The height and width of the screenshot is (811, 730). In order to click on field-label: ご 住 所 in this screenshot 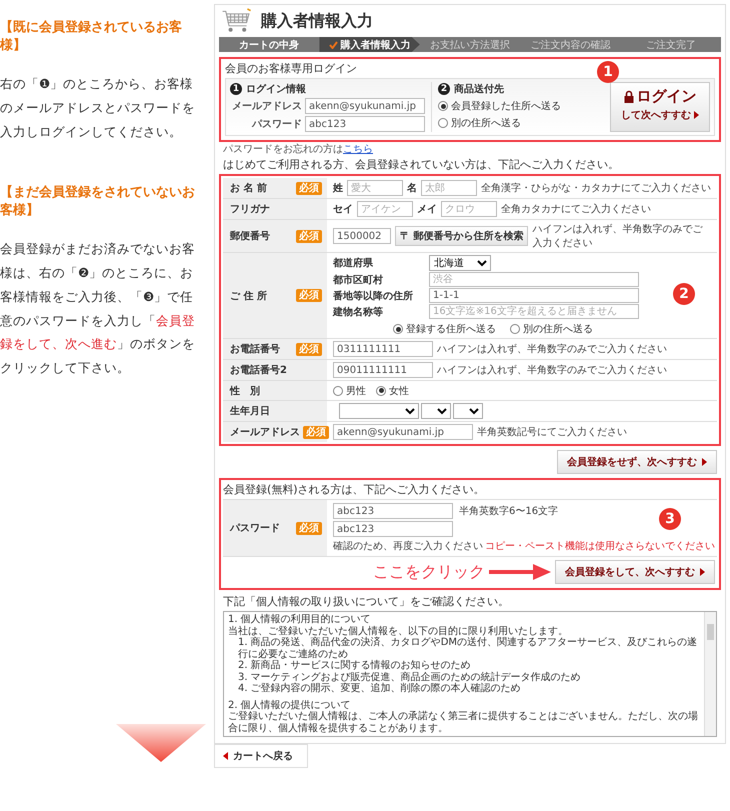, I will do `click(248, 296)`.